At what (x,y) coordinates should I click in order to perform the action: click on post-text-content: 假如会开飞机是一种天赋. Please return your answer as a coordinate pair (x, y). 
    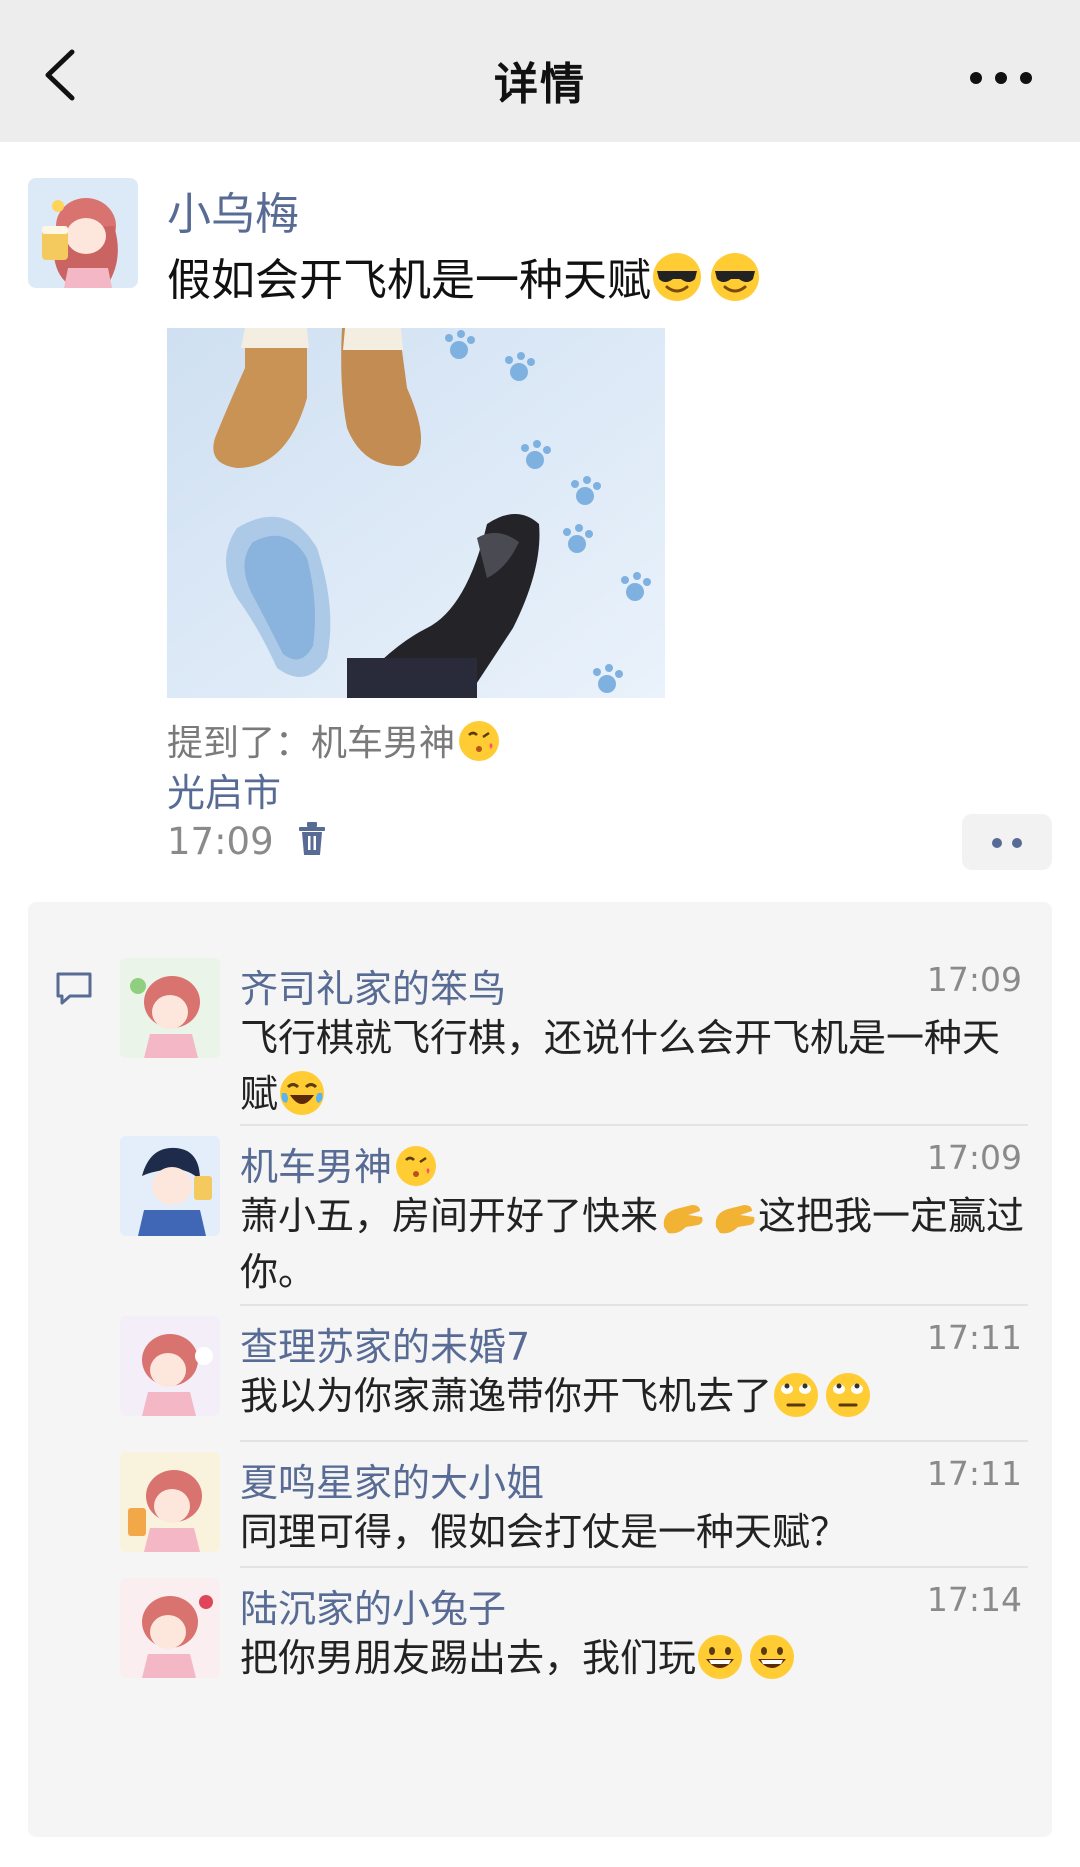
    Looking at the image, I should click on (409, 280).